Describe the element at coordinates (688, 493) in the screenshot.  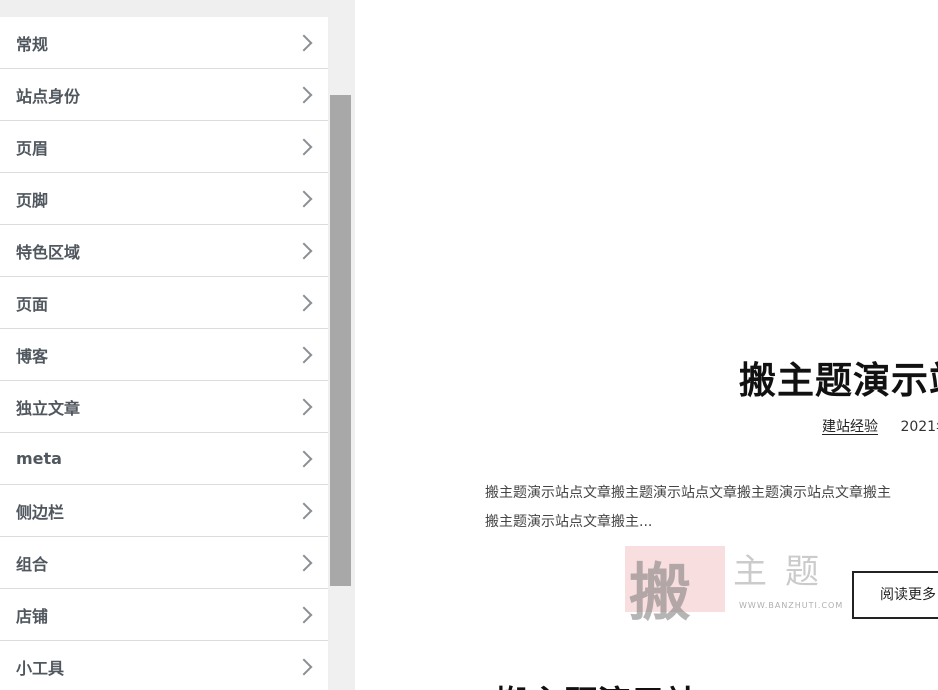
I see `excerpt-line: 搬主题演示站点文章搬主题演示站点文章搬主题演示站点文章搬主` at that location.